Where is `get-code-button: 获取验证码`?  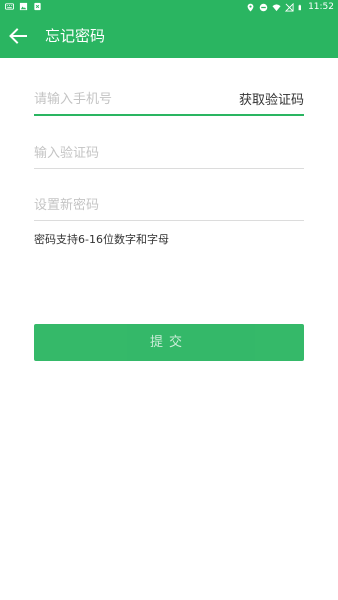 get-code-button: 获取验证码 is located at coordinates (271, 98).